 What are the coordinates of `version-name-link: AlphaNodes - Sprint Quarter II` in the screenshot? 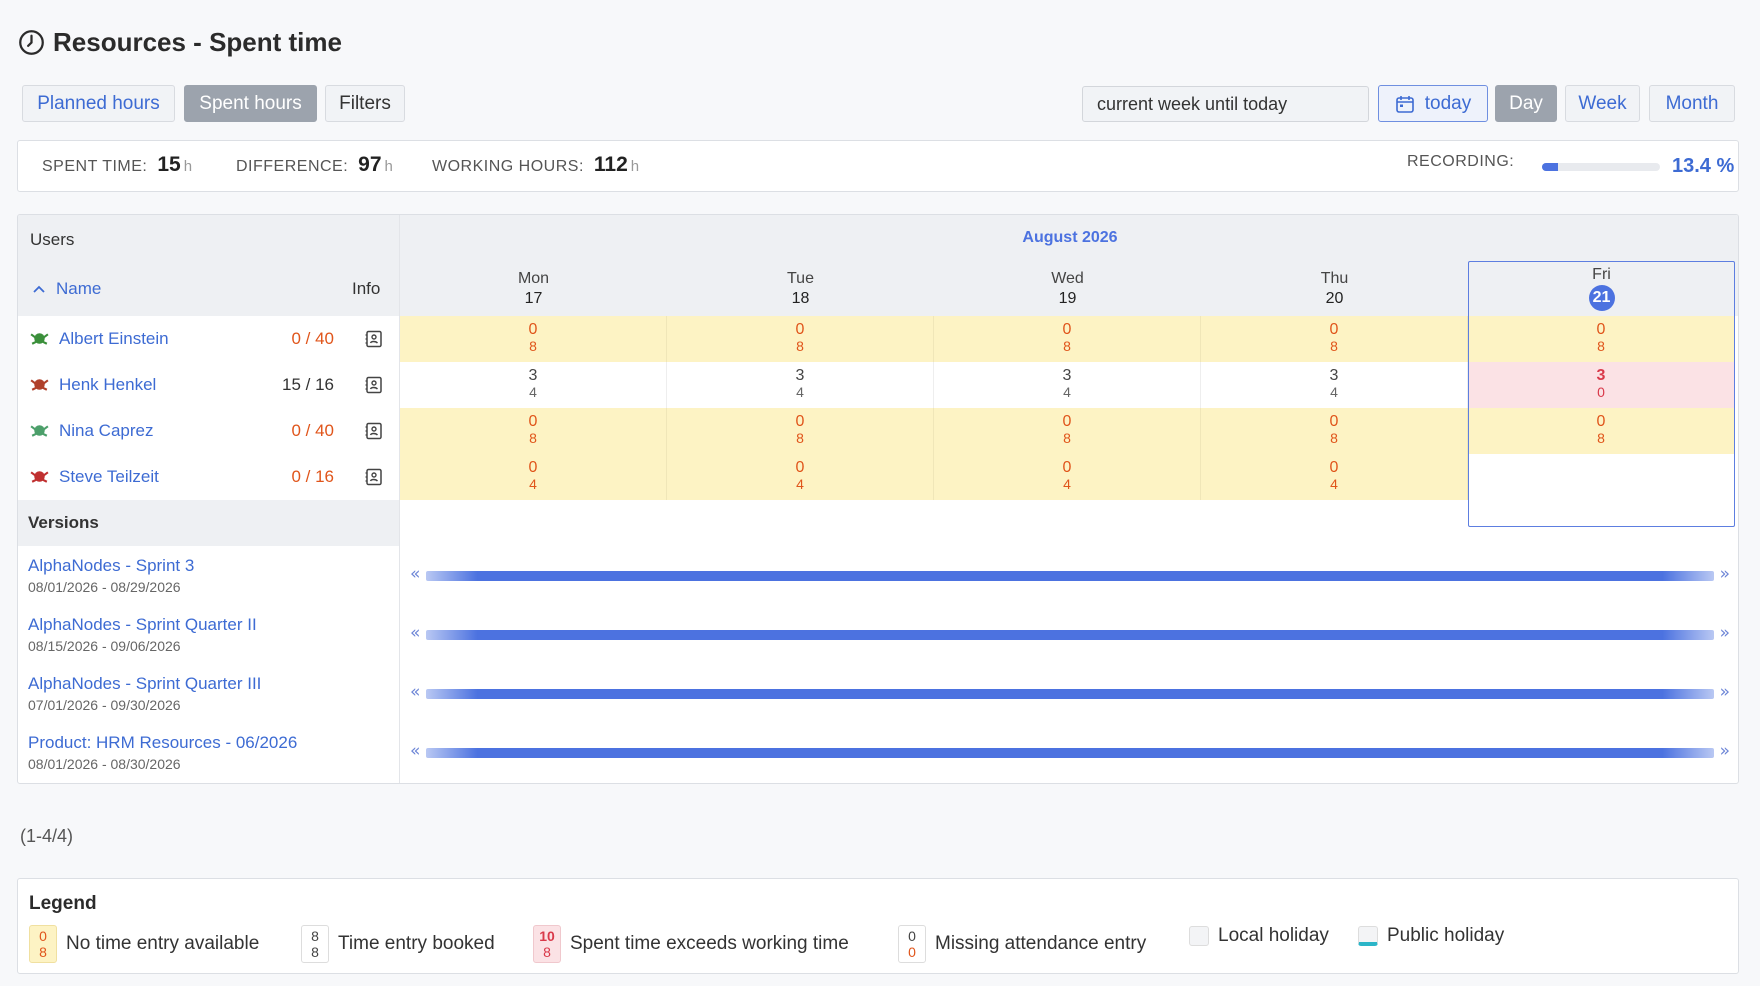 It's located at (142, 625).